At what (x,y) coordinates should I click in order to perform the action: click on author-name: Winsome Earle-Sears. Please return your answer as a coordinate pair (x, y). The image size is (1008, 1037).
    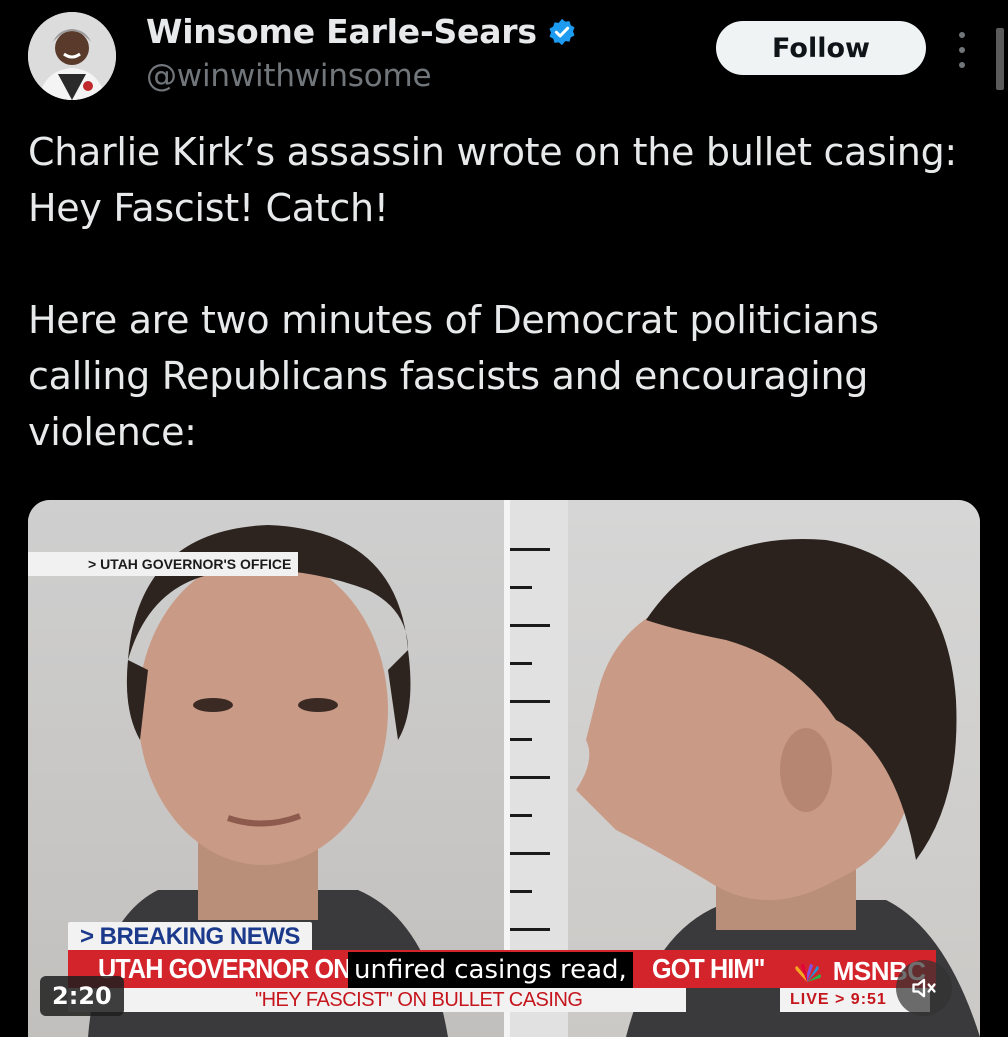
    Looking at the image, I should click on (341, 31).